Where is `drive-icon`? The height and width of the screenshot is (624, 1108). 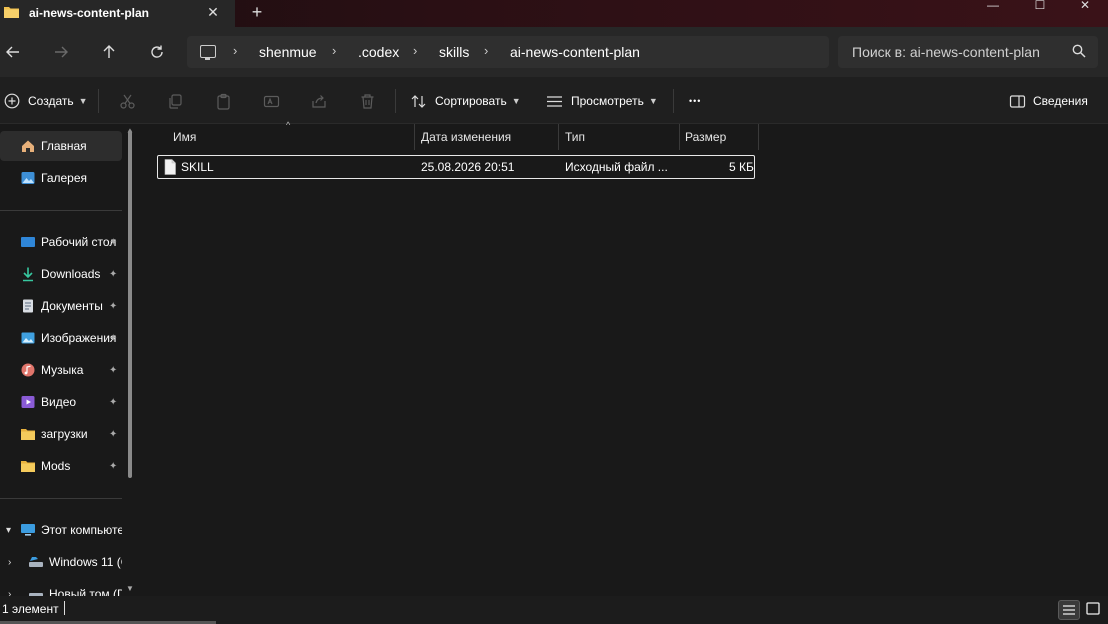
drive-icon is located at coordinates (36, 562).